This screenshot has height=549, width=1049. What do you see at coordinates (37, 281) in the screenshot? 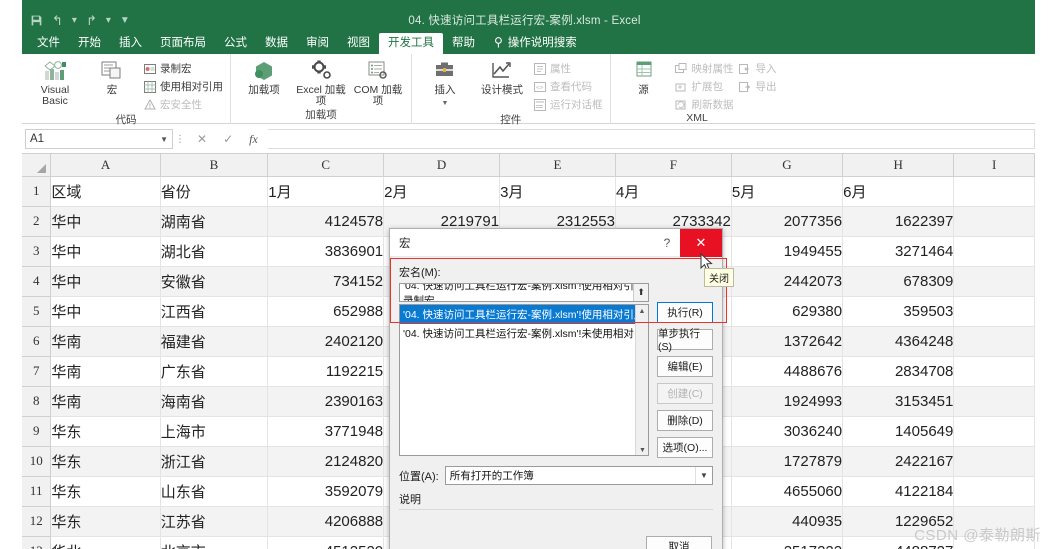
I see `row-header-4: 4` at bounding box center [37, 281].